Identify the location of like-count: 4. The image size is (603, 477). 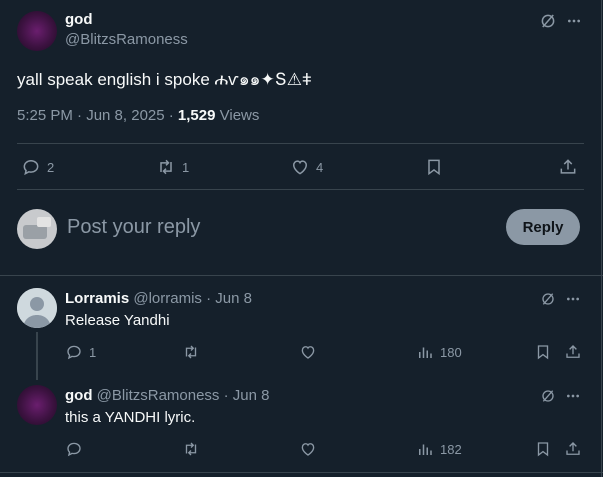
(320, 167).